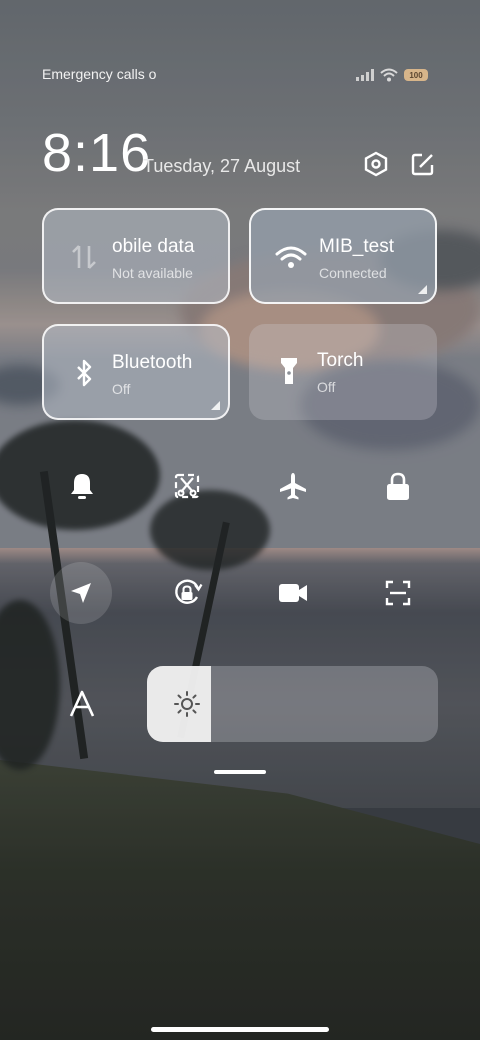 Image resolution: width=480 pixels, height=1040 pixels. Describe the element at coordinates (289, 371) in the screenshot. I see `torch-icon` at that location.